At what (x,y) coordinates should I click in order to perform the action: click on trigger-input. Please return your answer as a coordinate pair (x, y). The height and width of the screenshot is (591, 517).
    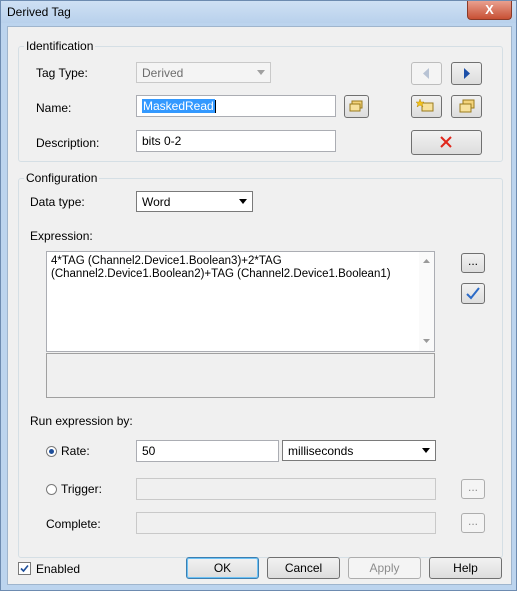
    Looking at the image, I should click on (286, 489).